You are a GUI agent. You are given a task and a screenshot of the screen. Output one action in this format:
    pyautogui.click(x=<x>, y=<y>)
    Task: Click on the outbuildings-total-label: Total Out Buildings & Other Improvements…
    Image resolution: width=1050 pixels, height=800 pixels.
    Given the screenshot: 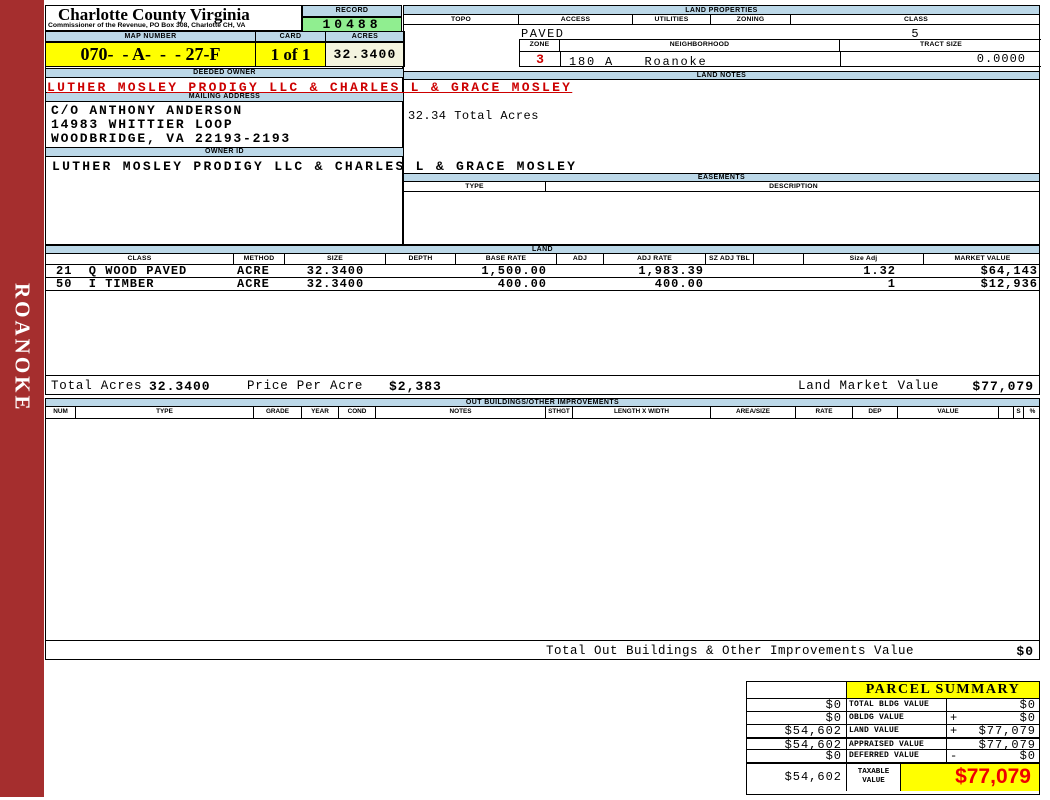 What is the action you would take?
    pyautogui.click(x=730, y=651)
    